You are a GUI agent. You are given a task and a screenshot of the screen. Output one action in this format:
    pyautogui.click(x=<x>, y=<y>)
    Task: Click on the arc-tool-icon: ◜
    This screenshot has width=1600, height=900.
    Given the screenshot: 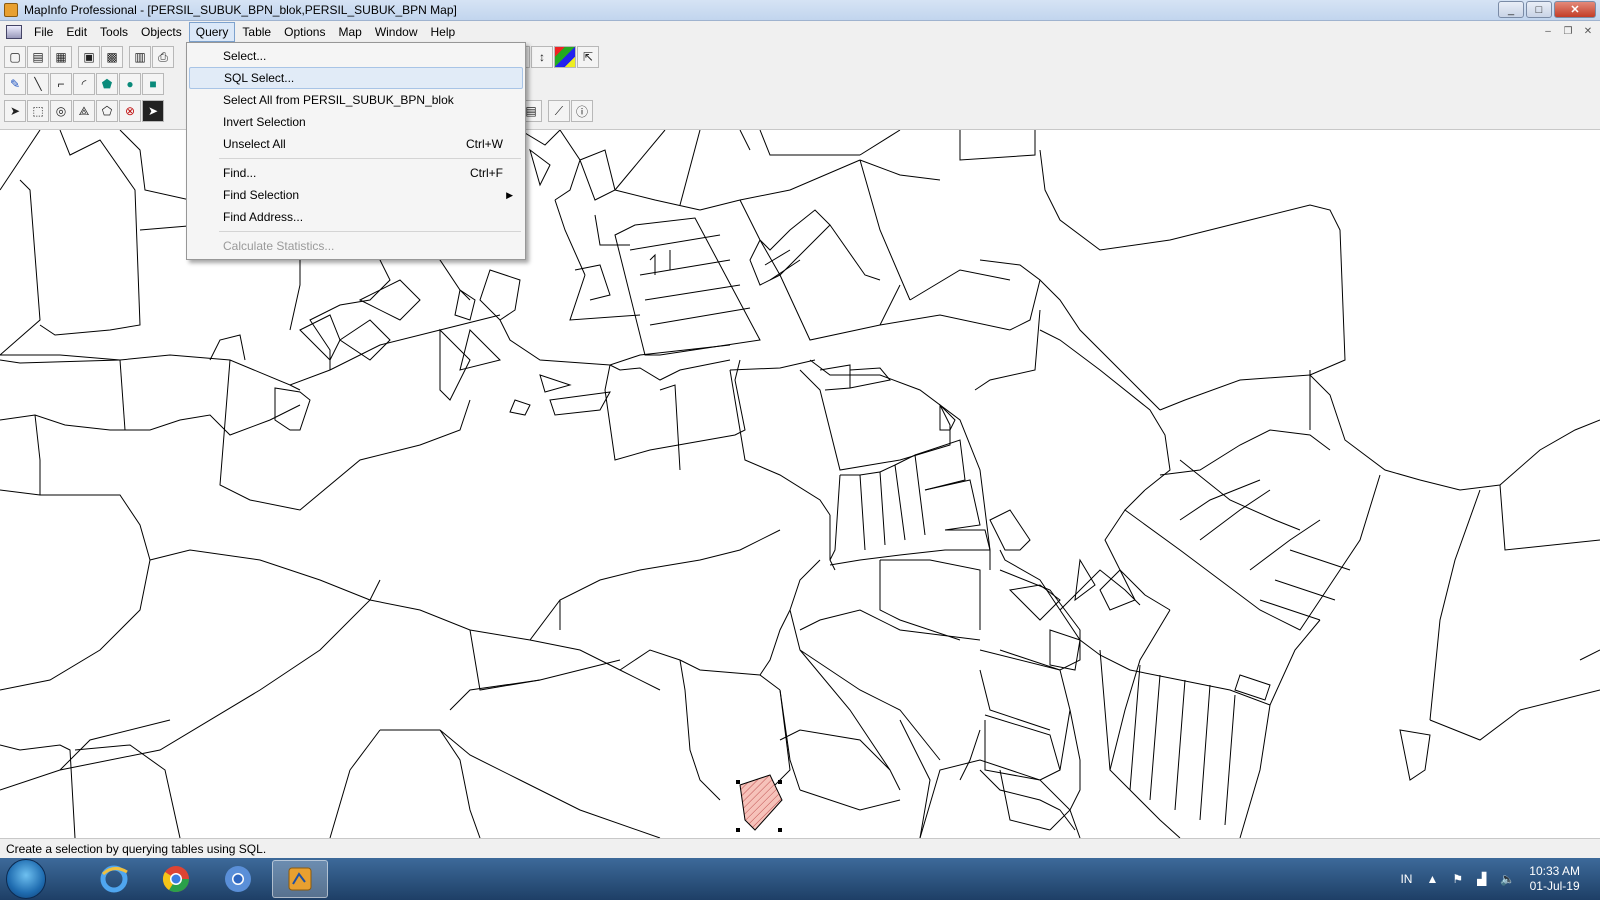 What is the action you would take?
    pyautogui.click(x=84, y=84)
    